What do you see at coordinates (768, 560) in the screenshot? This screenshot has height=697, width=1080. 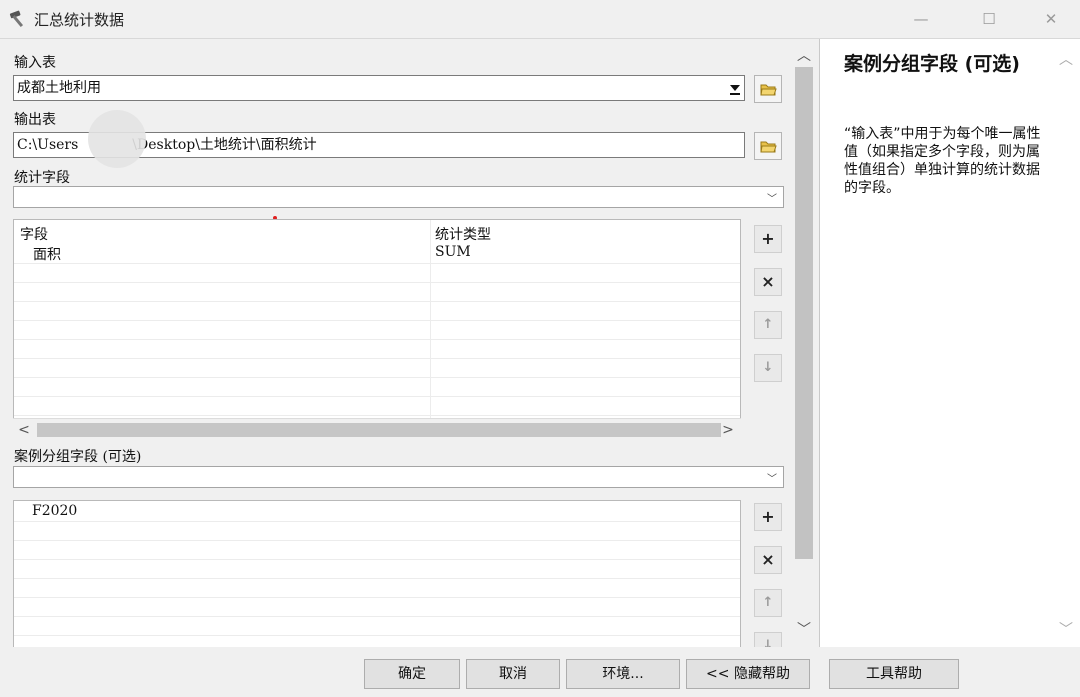 I see `remove-case-button: ×` at bounding box center [768, 560].